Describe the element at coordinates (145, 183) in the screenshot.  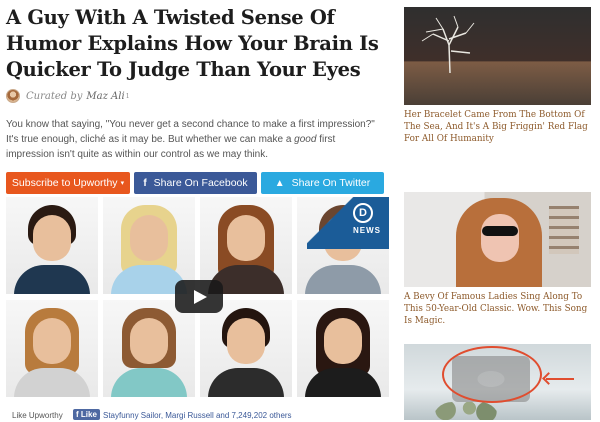
I see `facebook-icon: f` at that location.